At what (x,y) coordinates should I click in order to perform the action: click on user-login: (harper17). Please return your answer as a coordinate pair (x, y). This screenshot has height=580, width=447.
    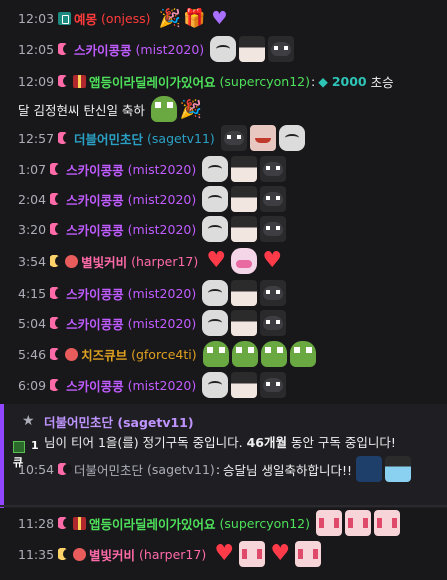
    Looking at the image, I should click on (173, 554).